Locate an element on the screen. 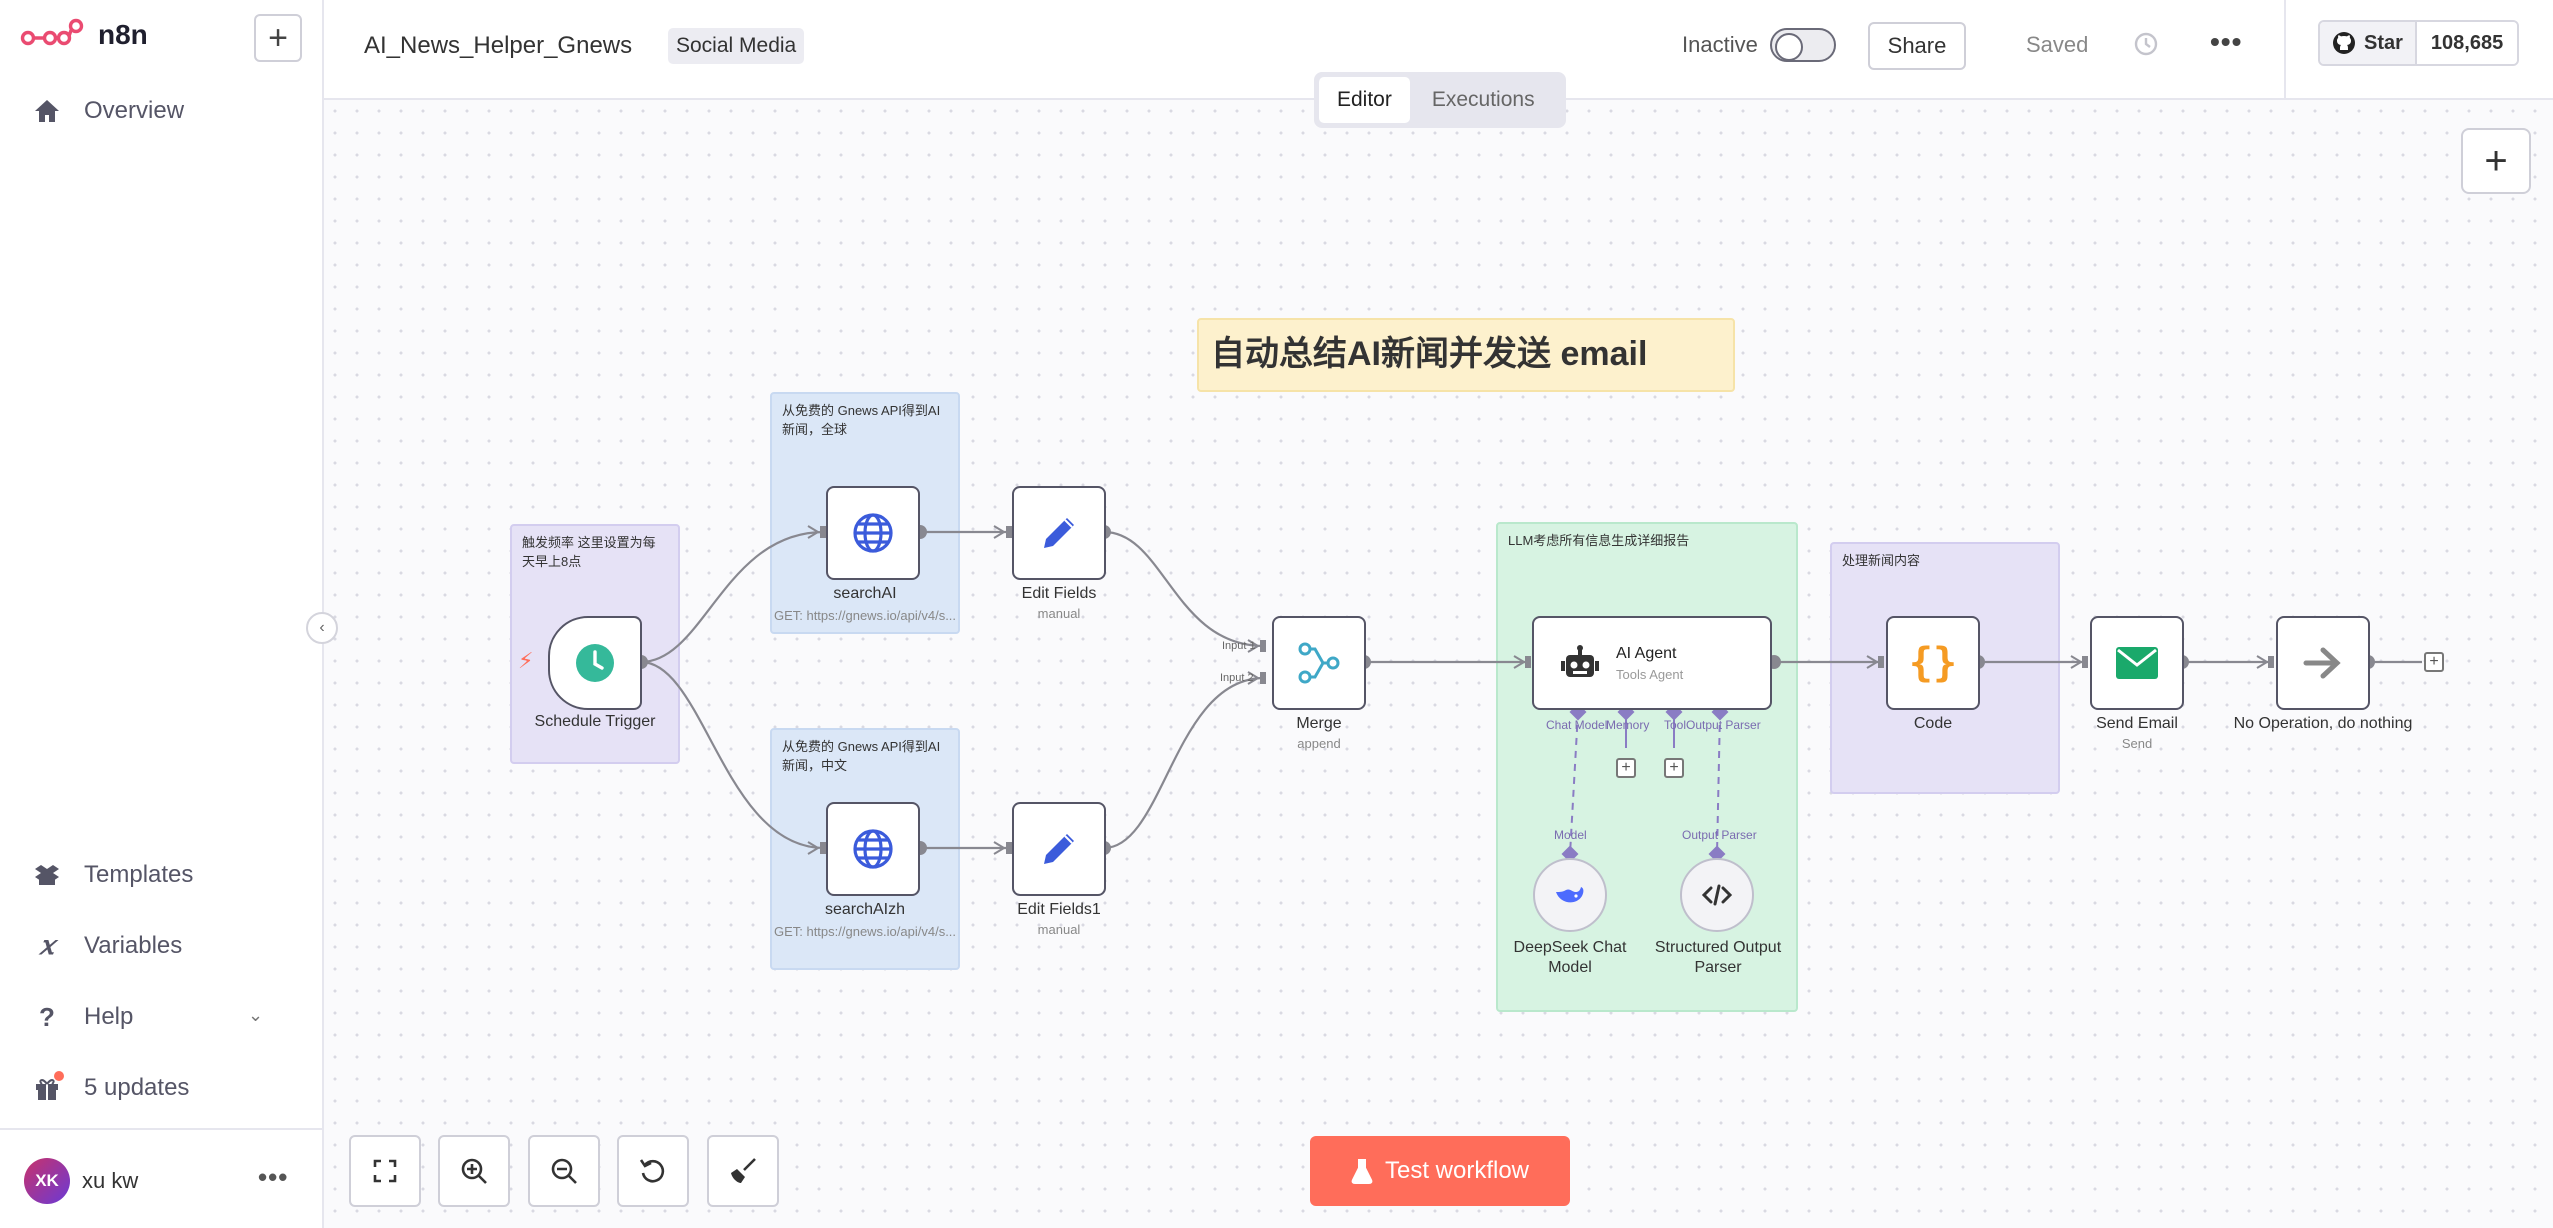 The height and width of the screenshot is (1228, 2553). node-merge is located at coordinates (1319, 663).